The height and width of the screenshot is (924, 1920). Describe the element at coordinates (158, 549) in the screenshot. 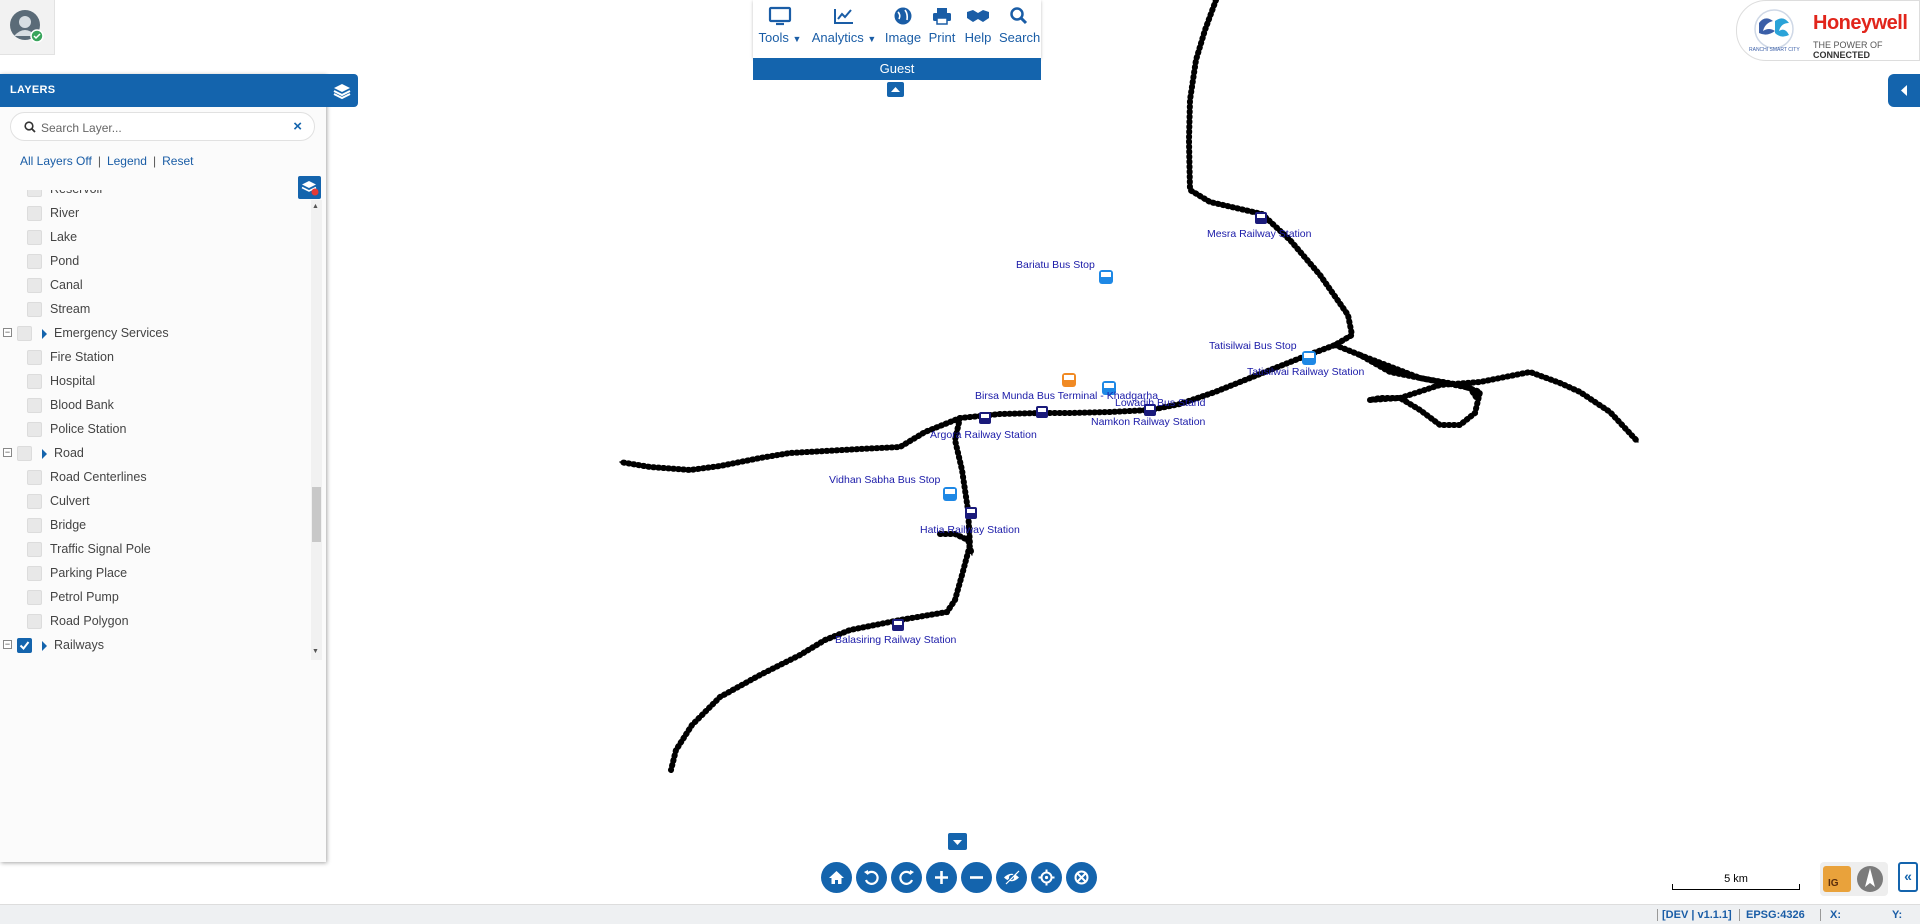

I see `layer-item: Traffic Signal Pole` at that location.